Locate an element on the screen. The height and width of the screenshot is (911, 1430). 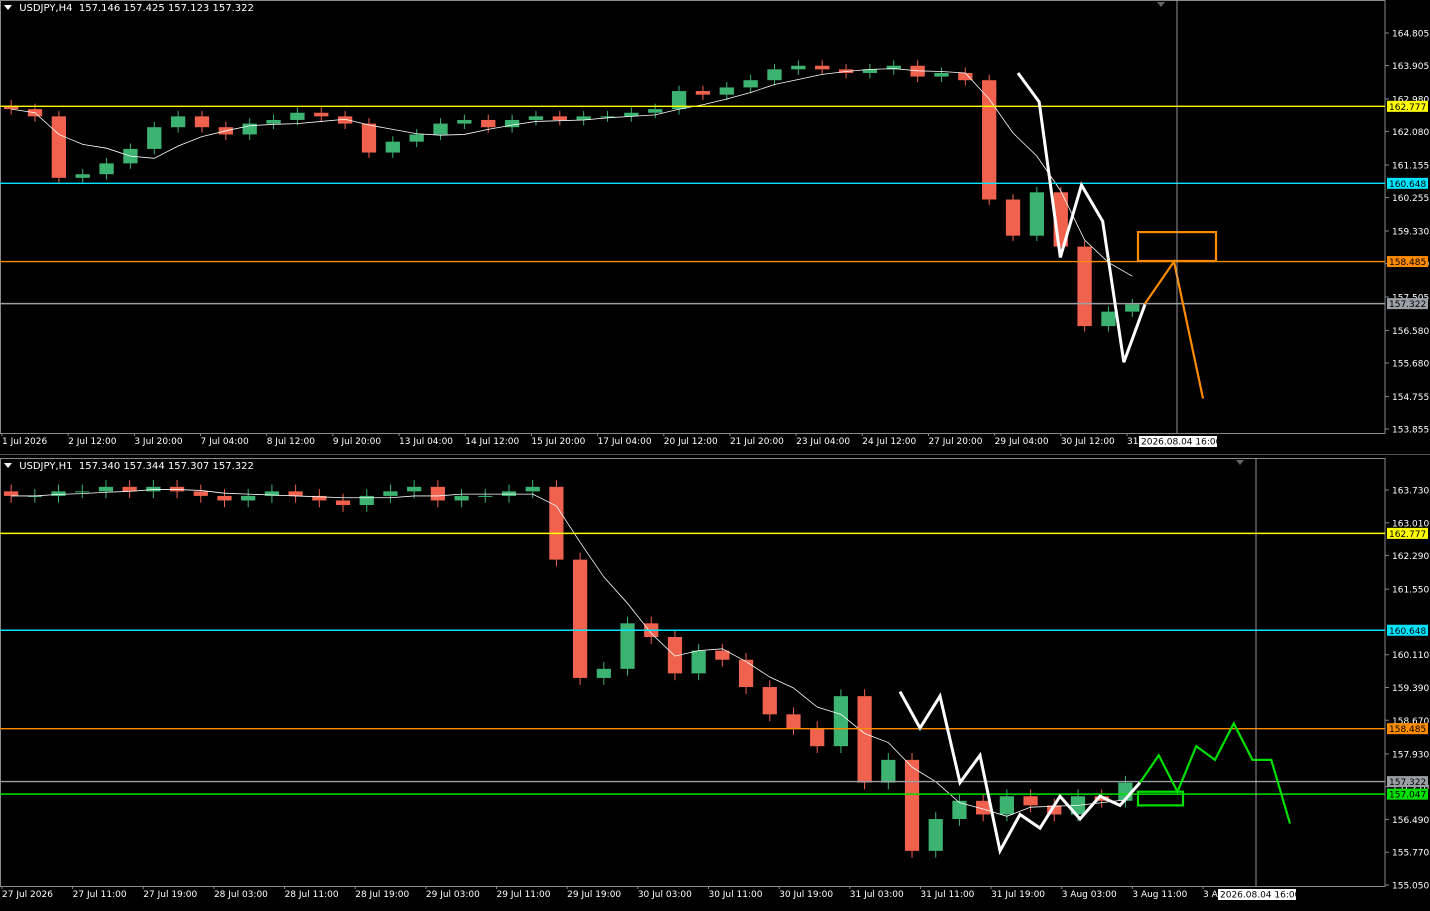
y-tick-label: 155.050 is located at coordinates (1410, 887).